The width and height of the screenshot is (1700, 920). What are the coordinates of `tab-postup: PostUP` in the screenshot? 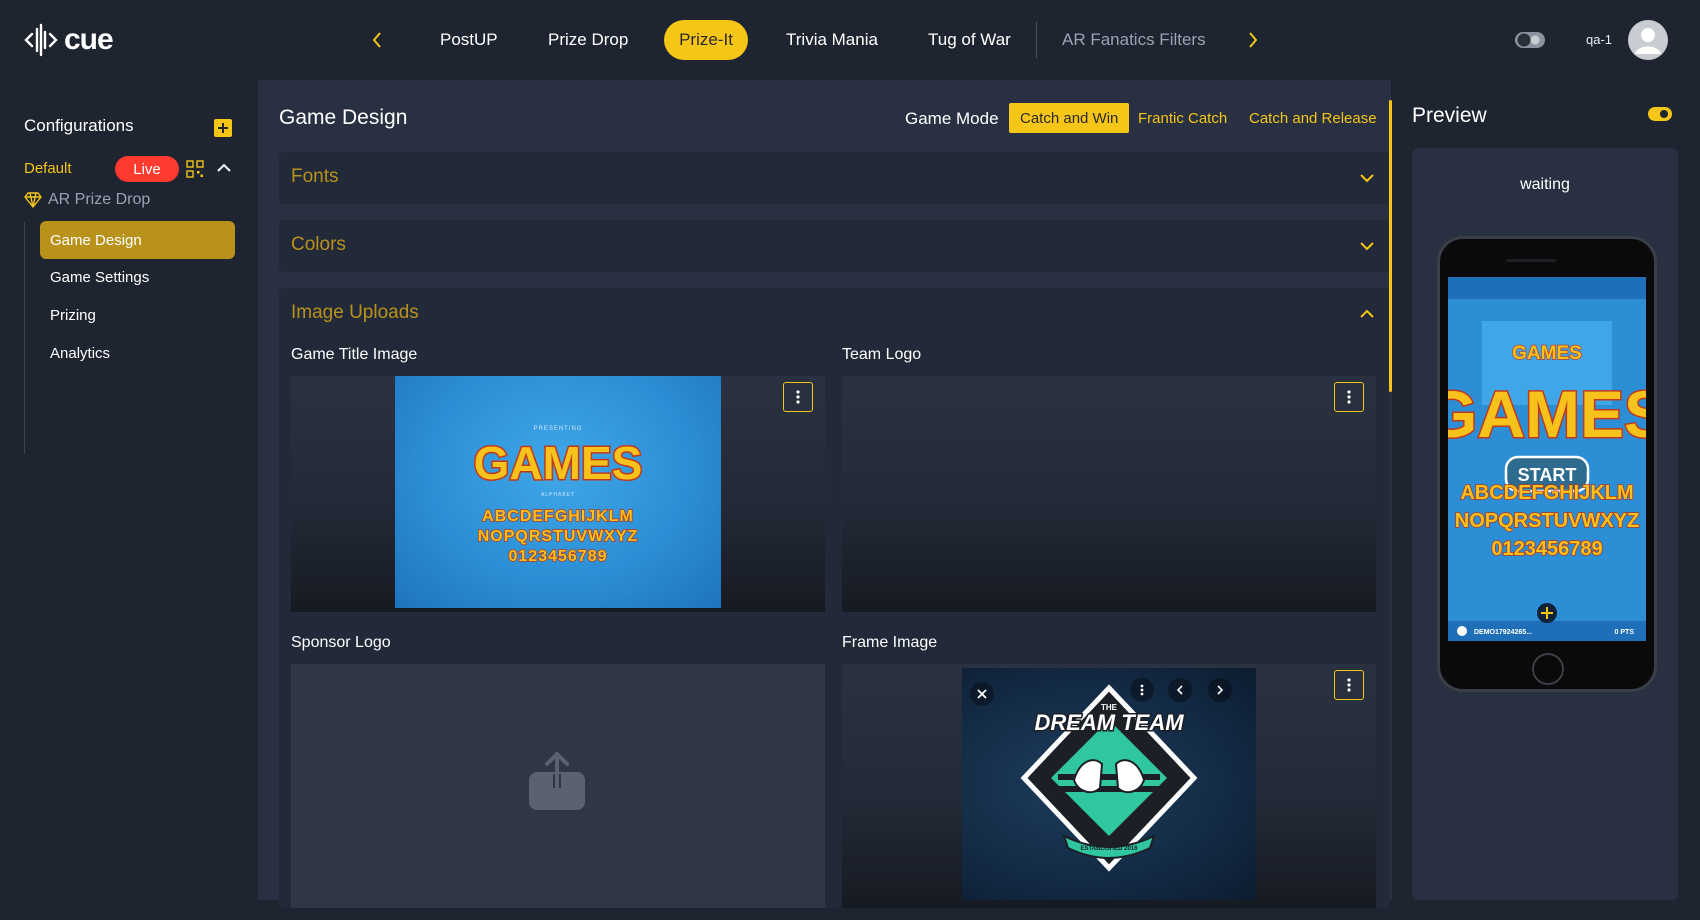 It's located at (469, 40).